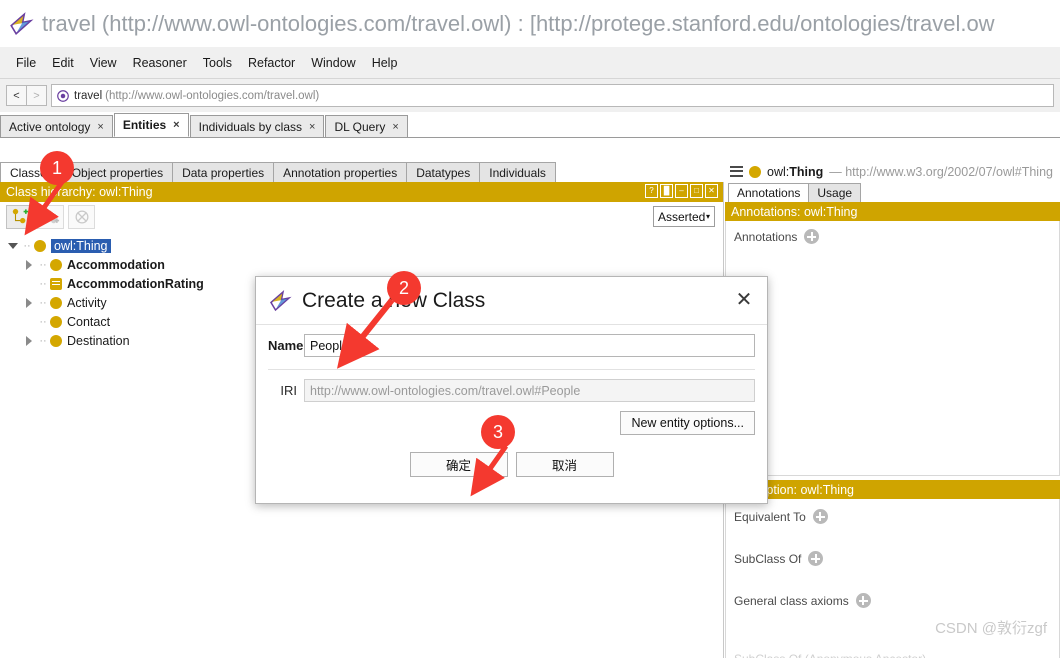  I want to click on annotation-marker-2: 2, so click(404, 288).